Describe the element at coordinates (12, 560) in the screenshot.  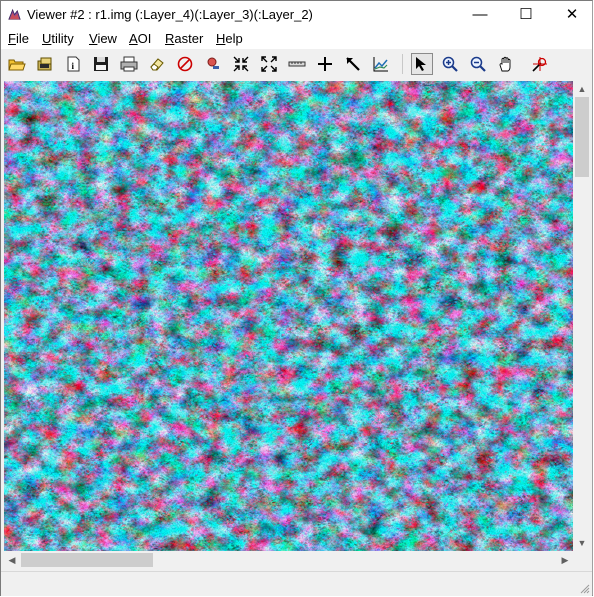
I see `scroll-left-button: ◀` at that location.